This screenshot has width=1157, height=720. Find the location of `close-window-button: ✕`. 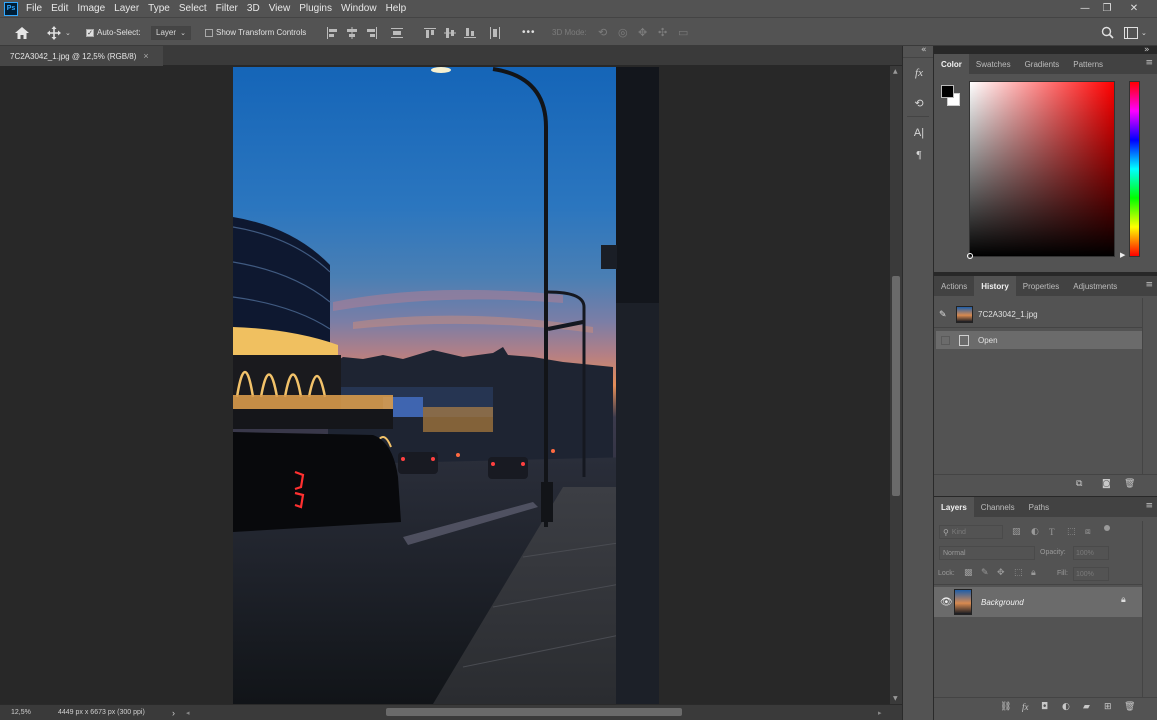

close-window-button: ✕ is located at coordinates (1134, 8).